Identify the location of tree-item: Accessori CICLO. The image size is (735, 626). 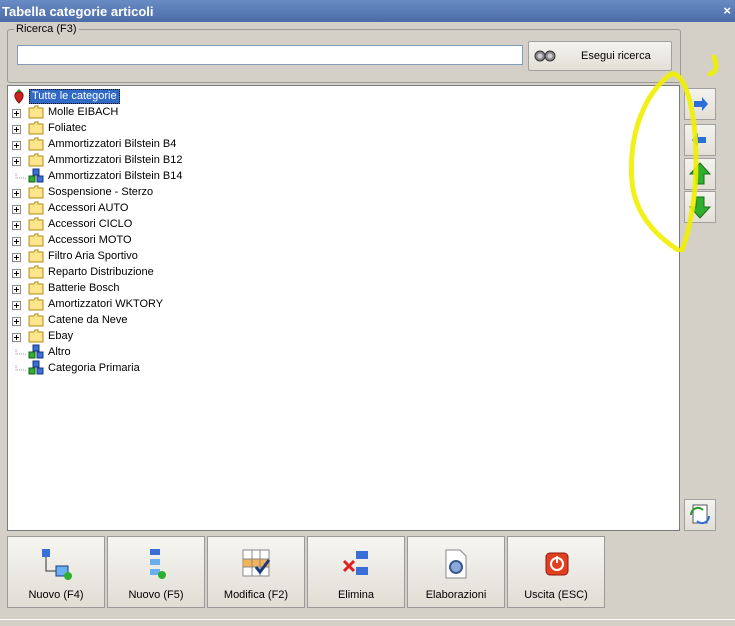
(138, 224).